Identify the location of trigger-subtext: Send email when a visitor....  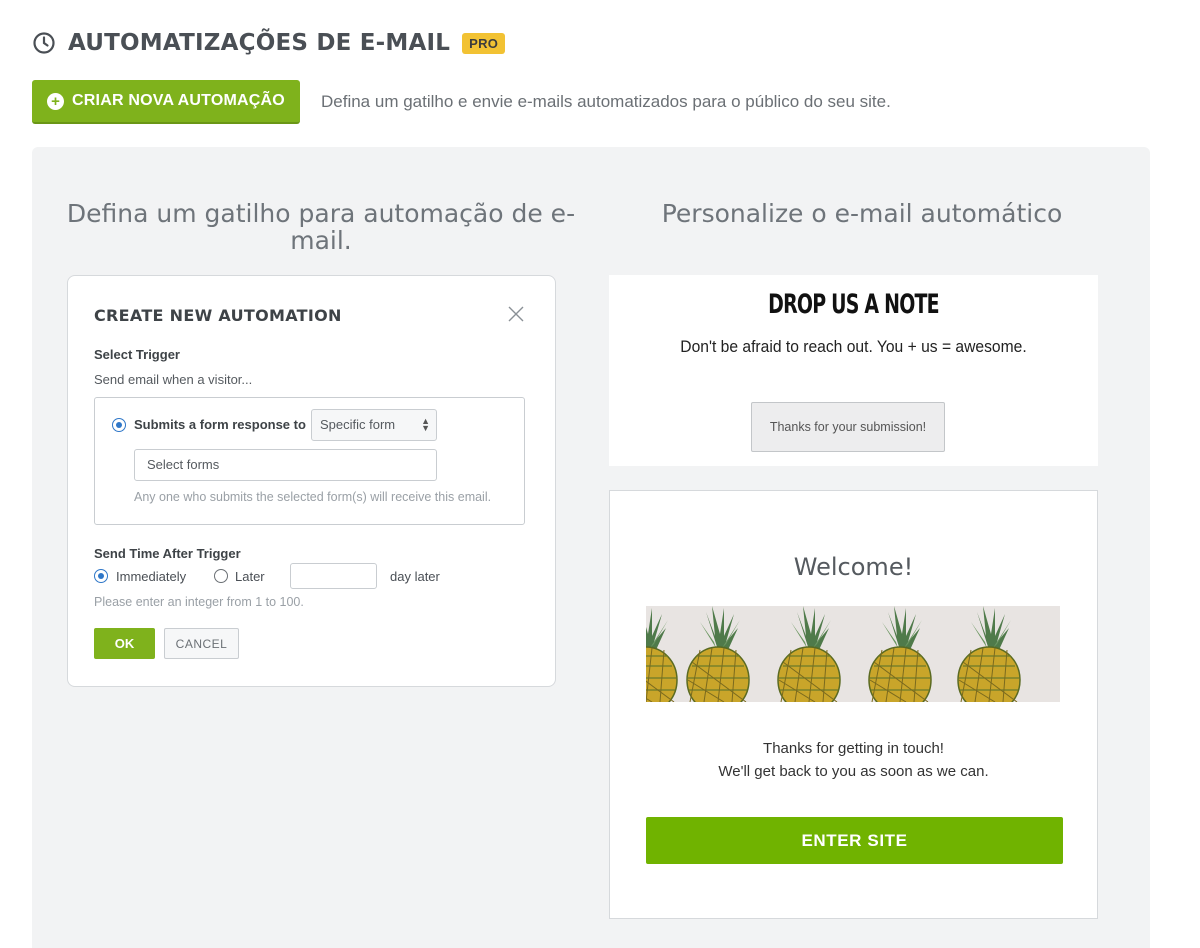
(173, 379).